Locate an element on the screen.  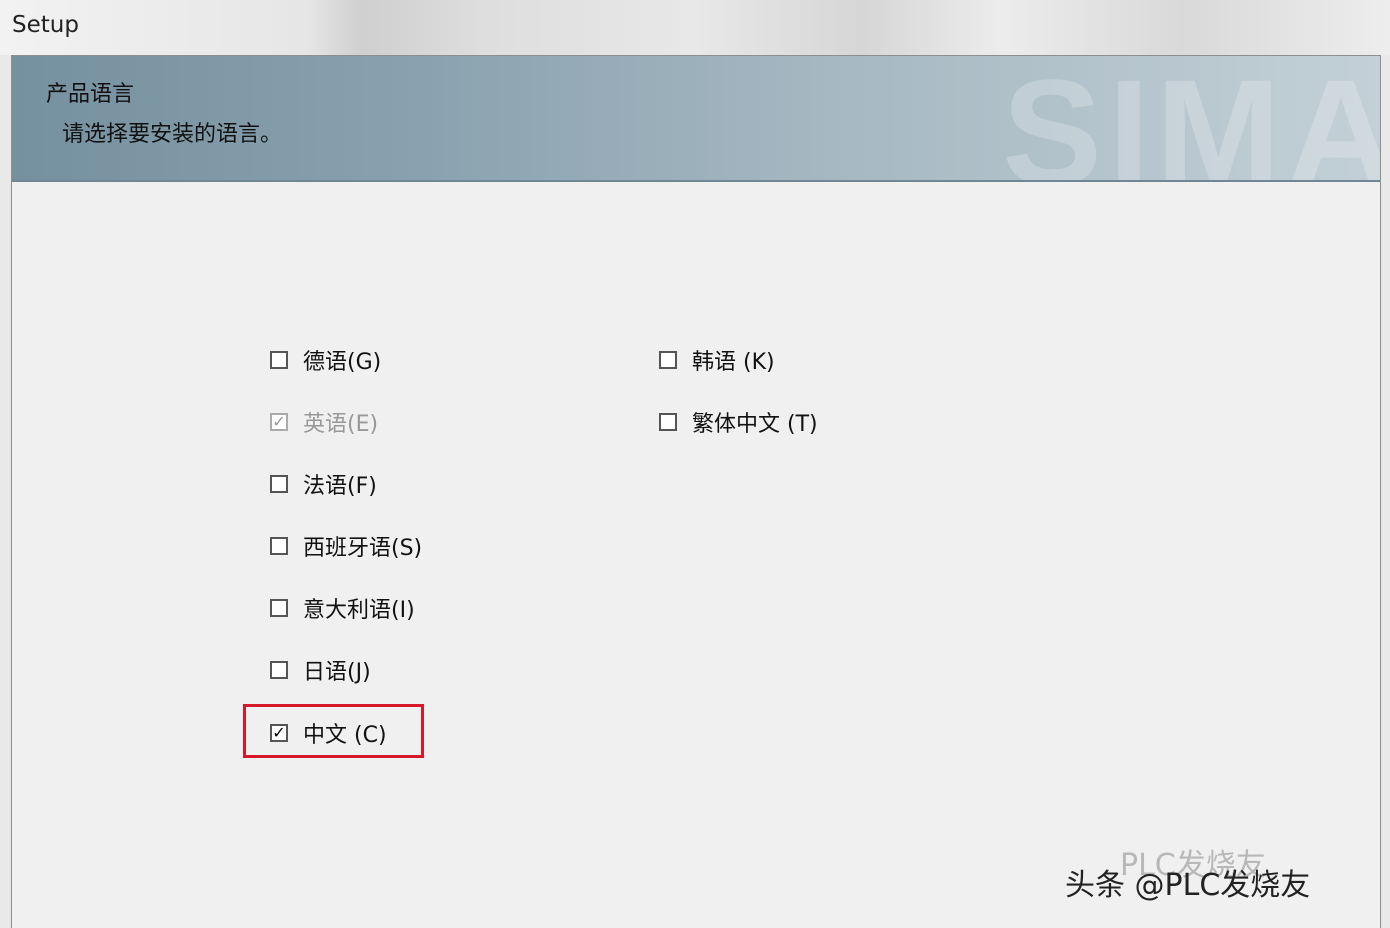
language-option-korean: 韩语 (K) is located at coordinates (717, 360).